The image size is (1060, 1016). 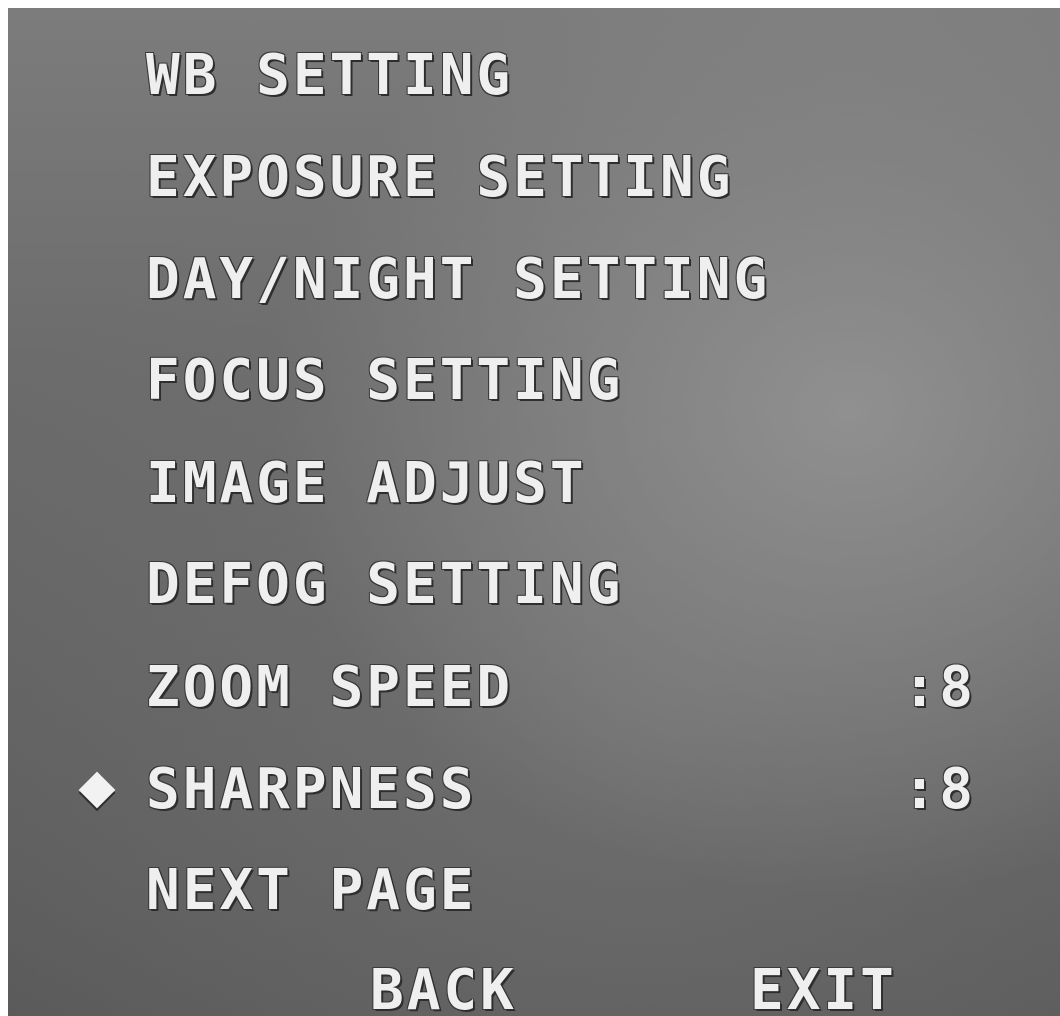 I want to click on menu-item-next-page: NEXT PAGE, so click(x=561, y=891).